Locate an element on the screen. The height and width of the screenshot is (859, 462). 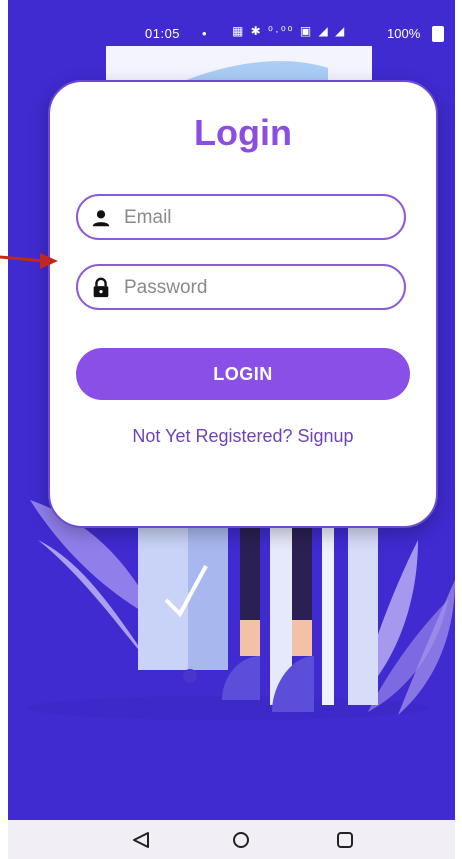
email-field is located at coordinates (241, 217).